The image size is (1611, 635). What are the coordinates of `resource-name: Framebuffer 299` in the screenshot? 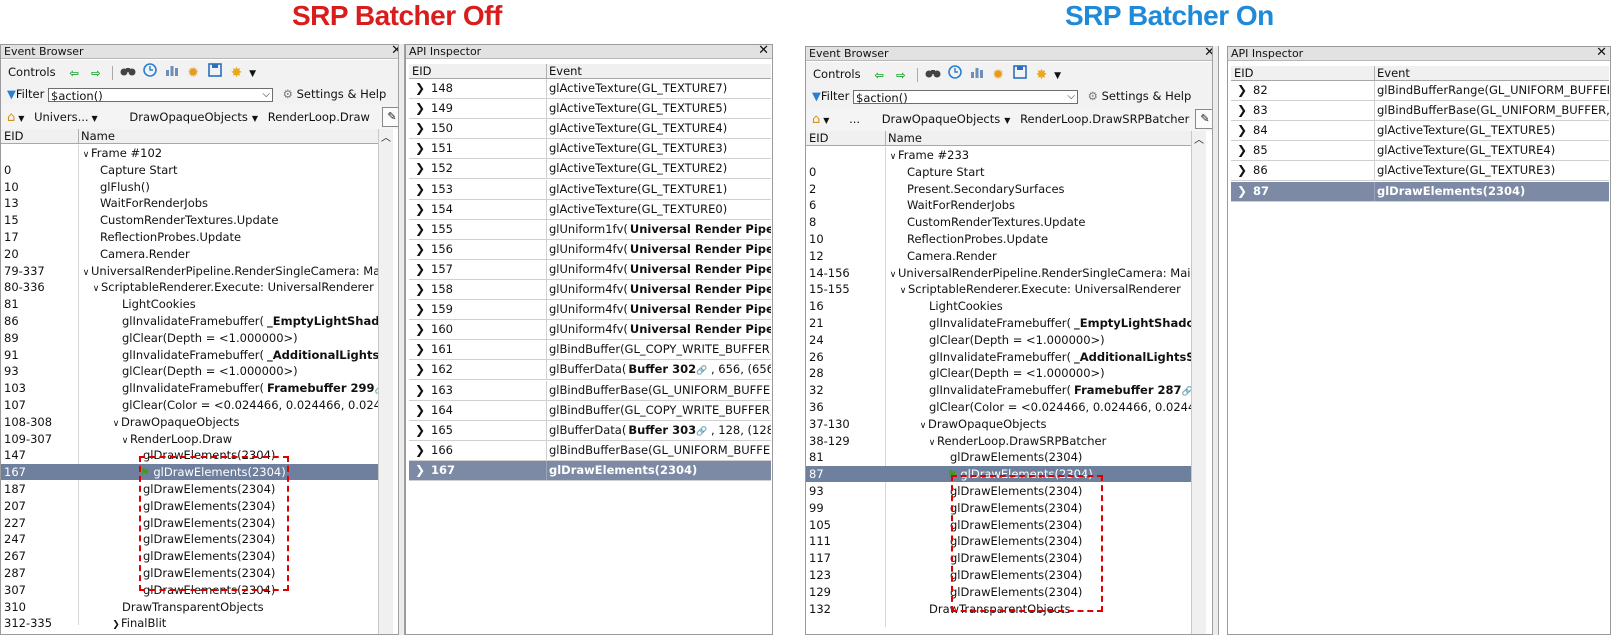 It's located at (321, 388).